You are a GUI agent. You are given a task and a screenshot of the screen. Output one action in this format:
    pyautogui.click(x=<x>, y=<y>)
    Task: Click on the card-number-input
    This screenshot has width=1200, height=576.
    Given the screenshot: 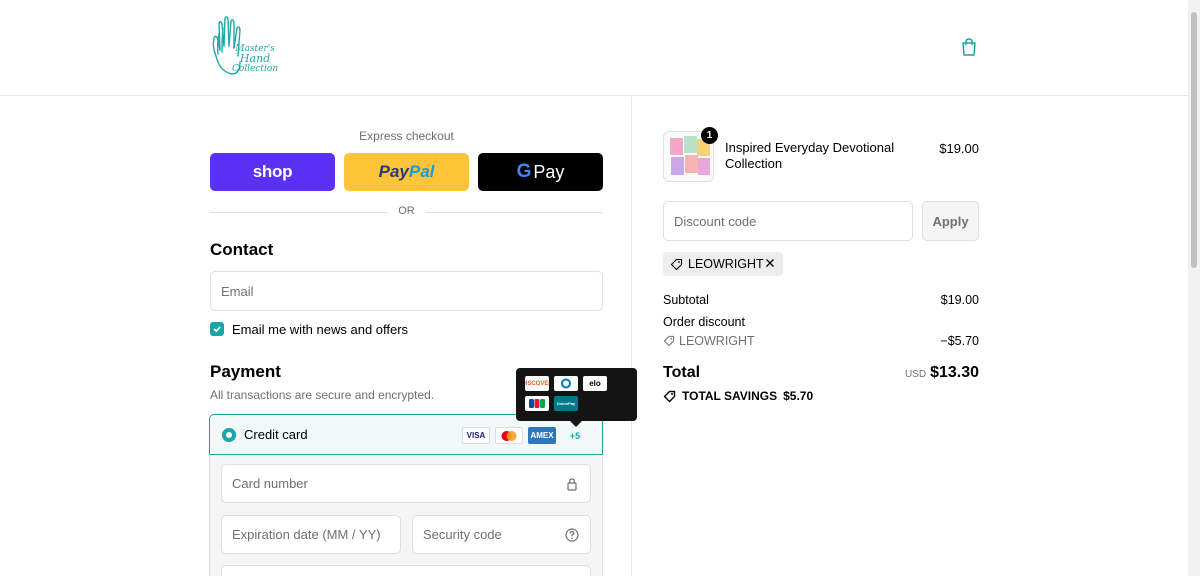 What is the action you would take?
    pyautogui.click(x=406, y=483)
    